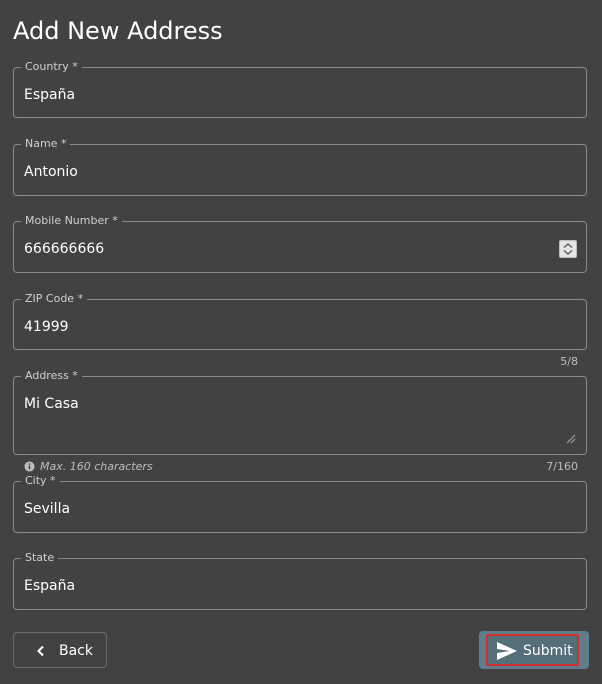  Describe the element at coordinates (40, 481) in the screenshot. I see `city-label: City *` at that location.